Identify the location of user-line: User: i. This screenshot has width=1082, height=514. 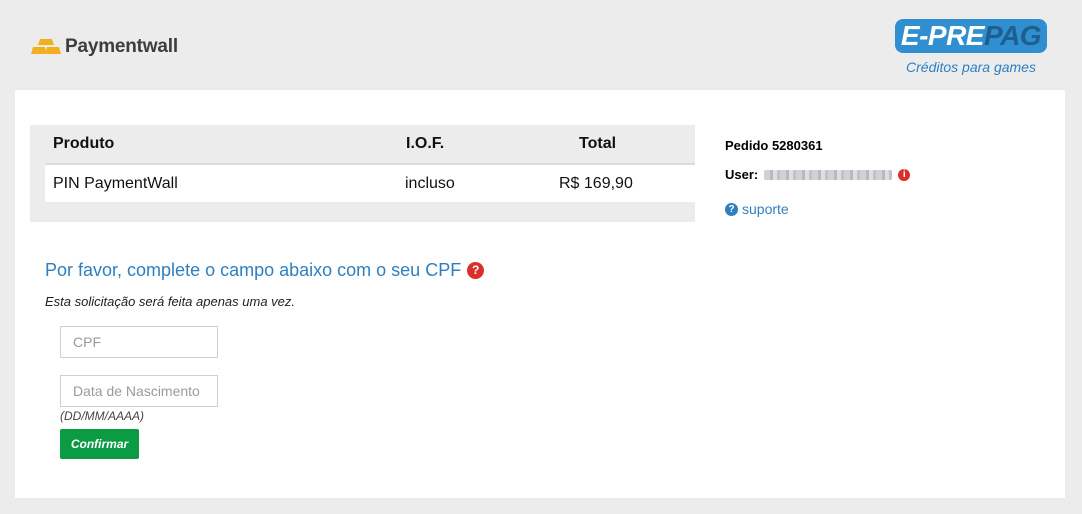
(818, 174).